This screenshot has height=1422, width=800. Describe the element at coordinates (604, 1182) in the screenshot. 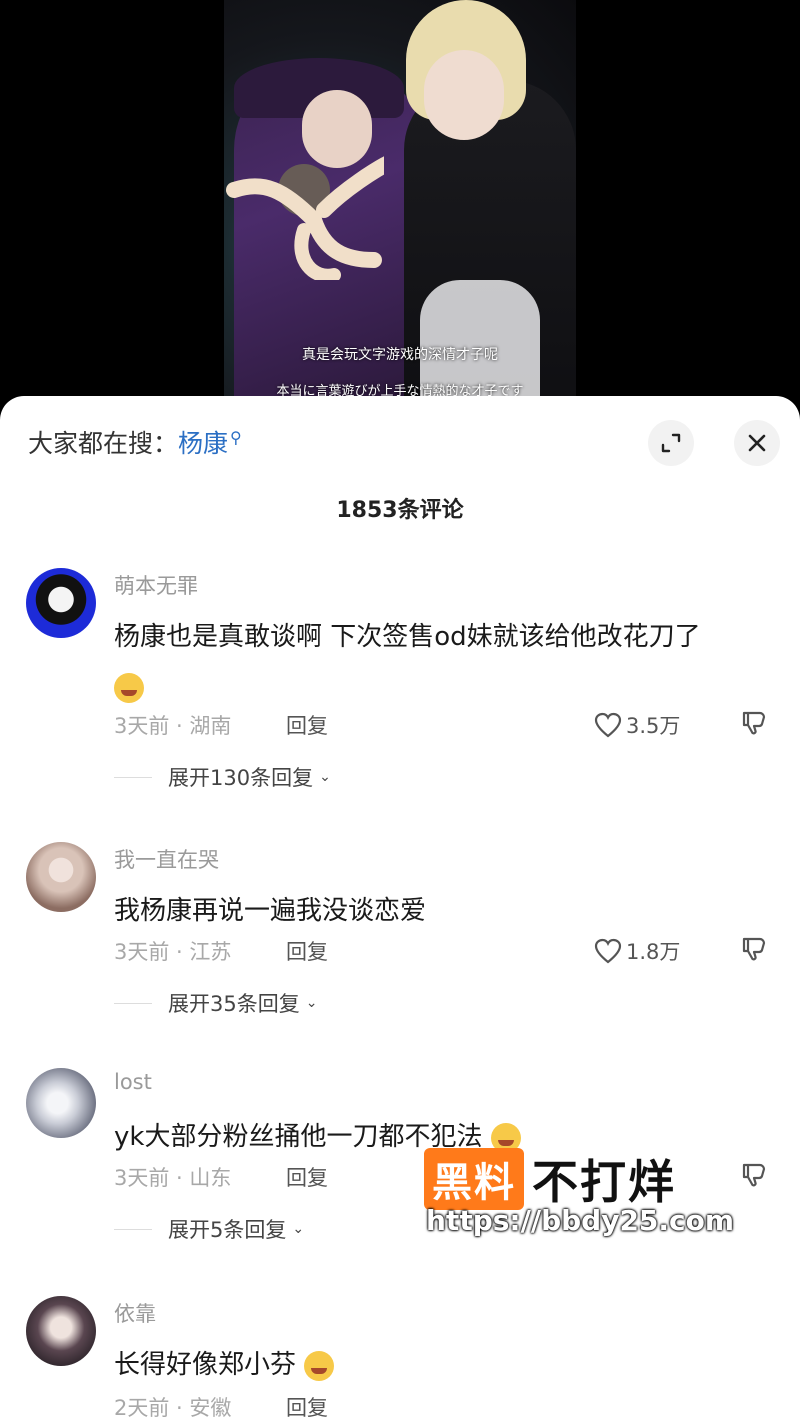

I see `watermark-text: 不打烊` at that location.